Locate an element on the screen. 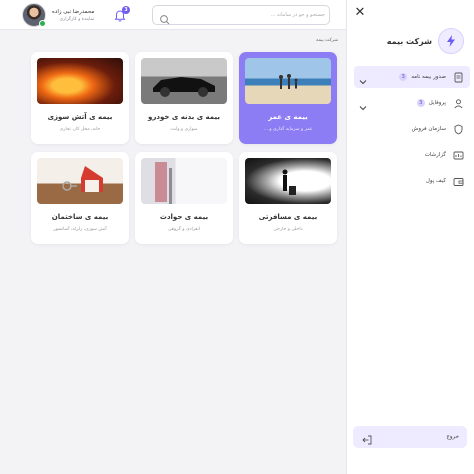 This screenshot has width=474, height=474. close-icon: ✕ is located at coordinates (360, 13).